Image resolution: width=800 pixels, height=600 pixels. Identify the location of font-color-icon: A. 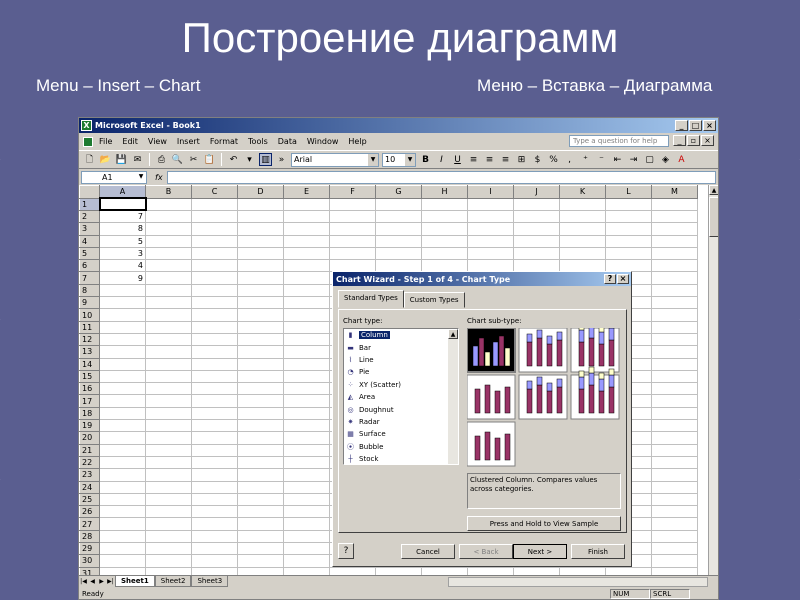
(681, 159).